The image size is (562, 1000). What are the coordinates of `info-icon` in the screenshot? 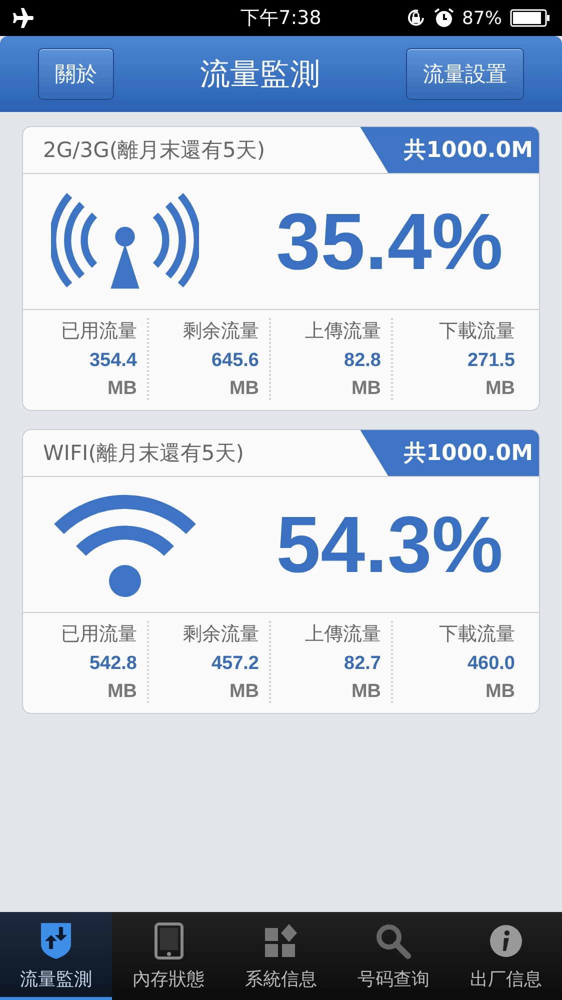 It's located at (505, 941).